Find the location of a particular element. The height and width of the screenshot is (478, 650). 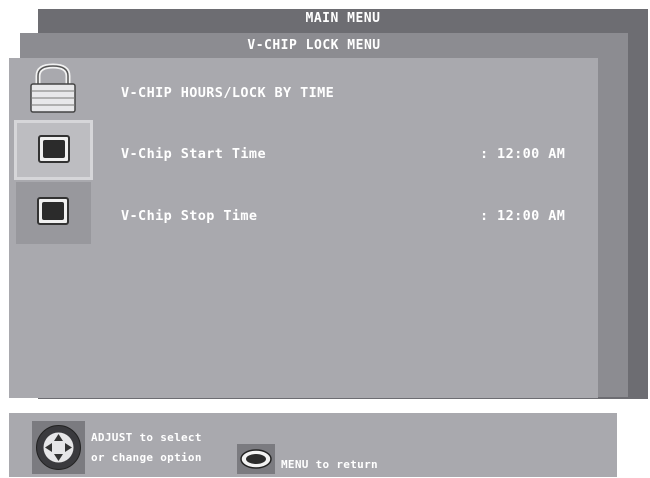

vchip-stop-time-label: V-Chip Stop Time is located at coordinates (189, 216).